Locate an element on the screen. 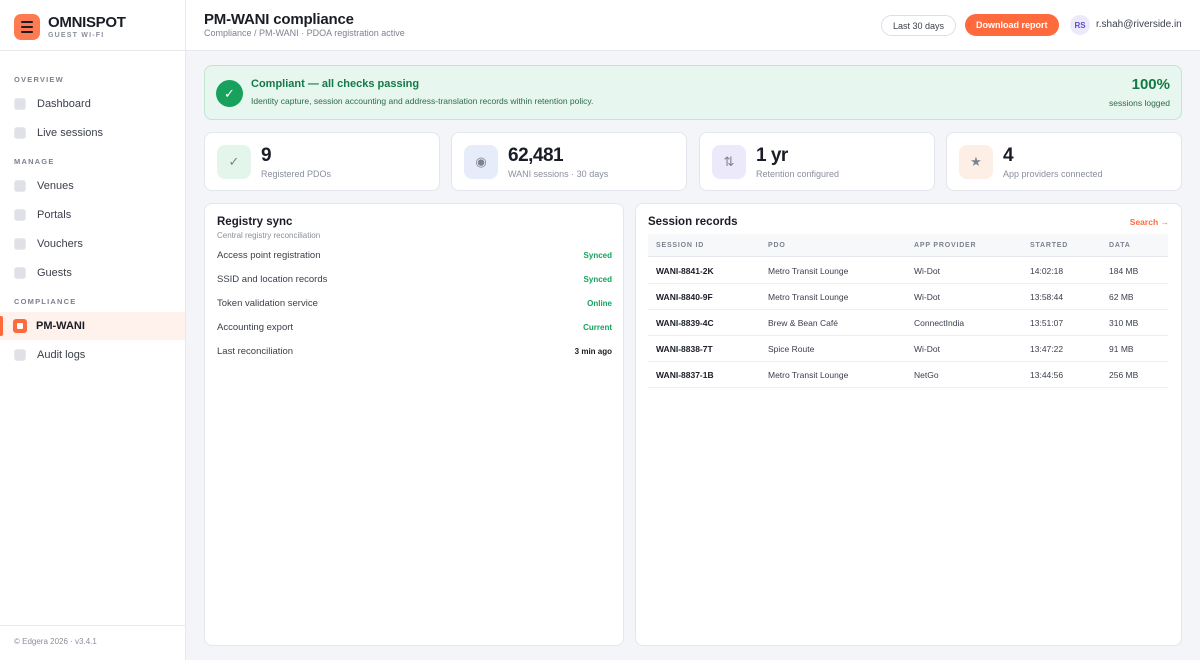 The image size is (1200, 660). started-cell: 13:51:07 is located at coordinates (1047, 323).